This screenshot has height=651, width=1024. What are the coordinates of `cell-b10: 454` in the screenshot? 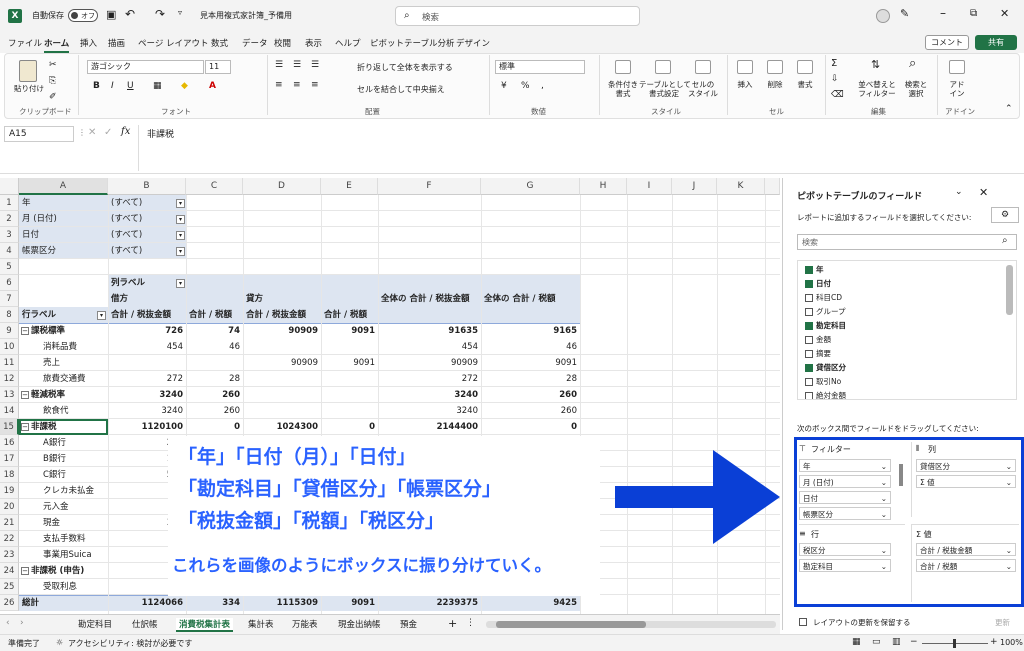 It's located at (147, 347).